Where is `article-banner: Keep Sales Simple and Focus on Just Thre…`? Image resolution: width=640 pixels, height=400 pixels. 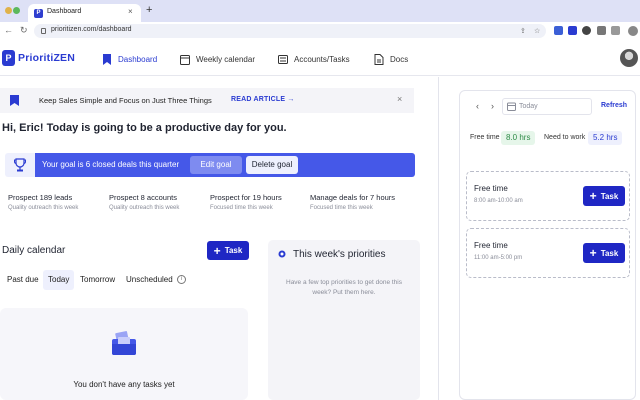 article-banner: Keep Sales Simple and Focus on Just Thre… is located at coordinates (207, 100).